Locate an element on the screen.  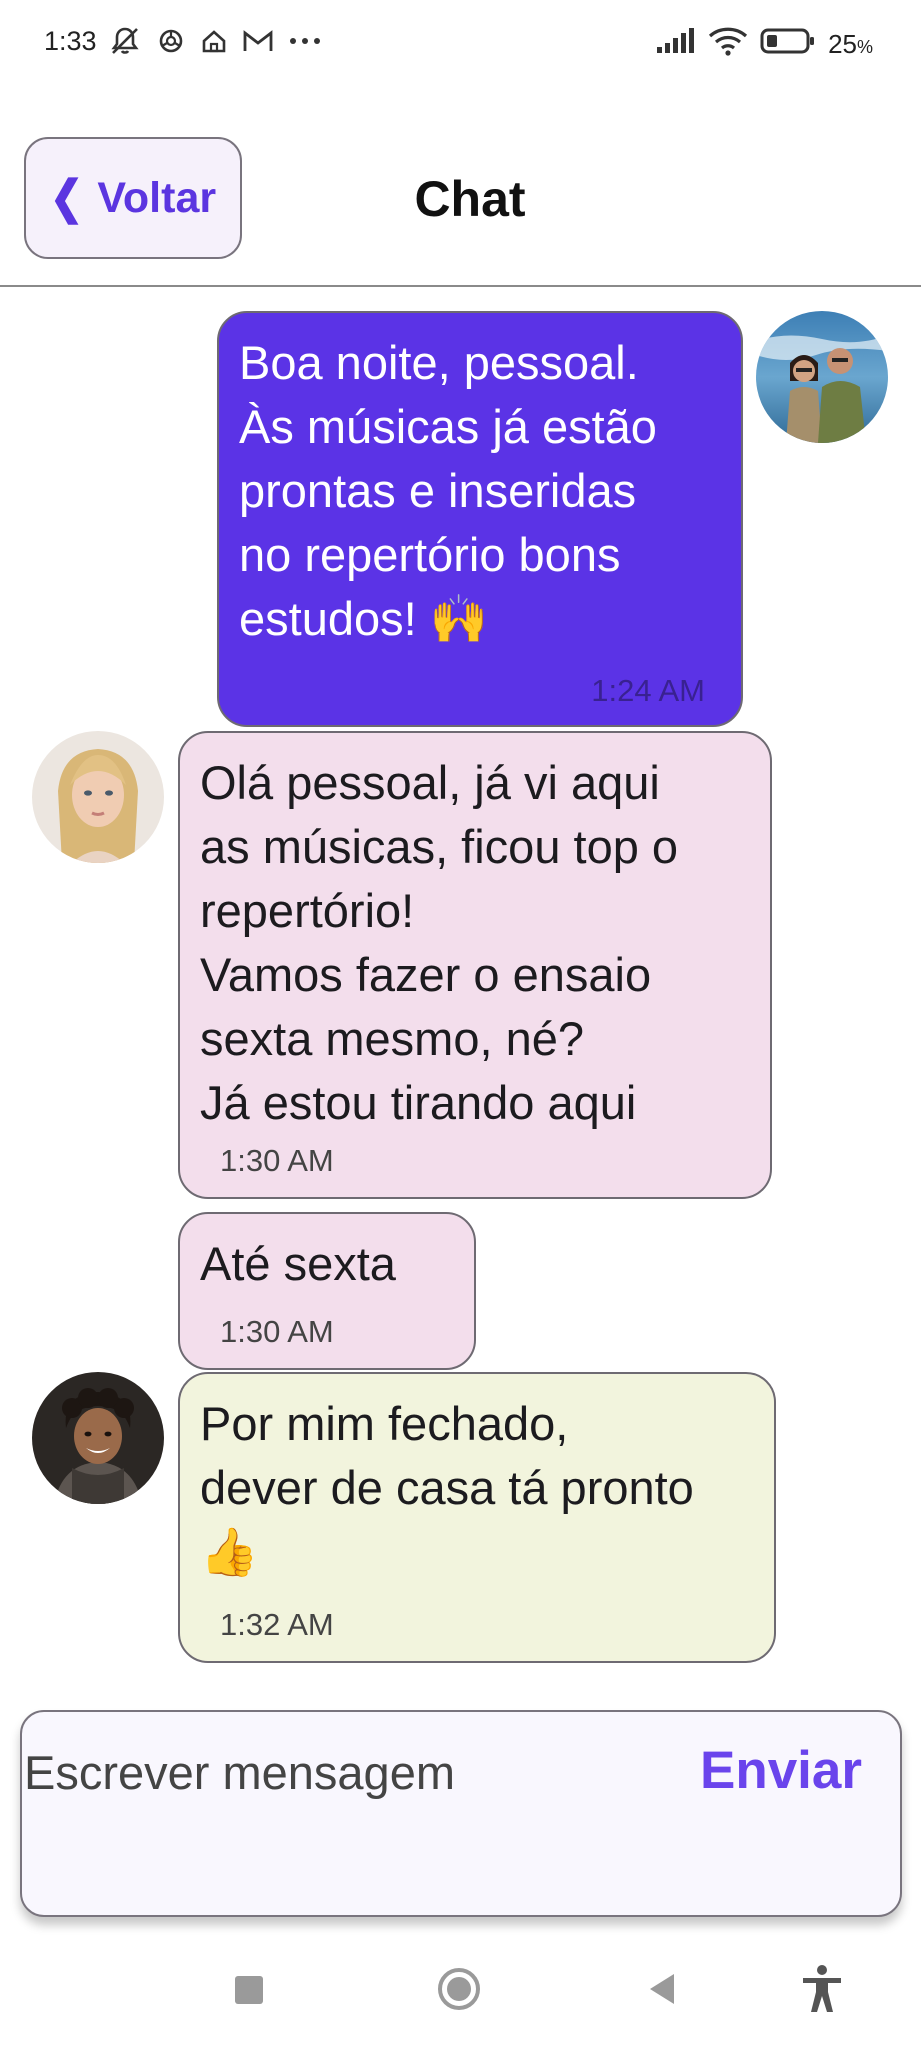
gmail-icon is located at coordinates (258, 41).